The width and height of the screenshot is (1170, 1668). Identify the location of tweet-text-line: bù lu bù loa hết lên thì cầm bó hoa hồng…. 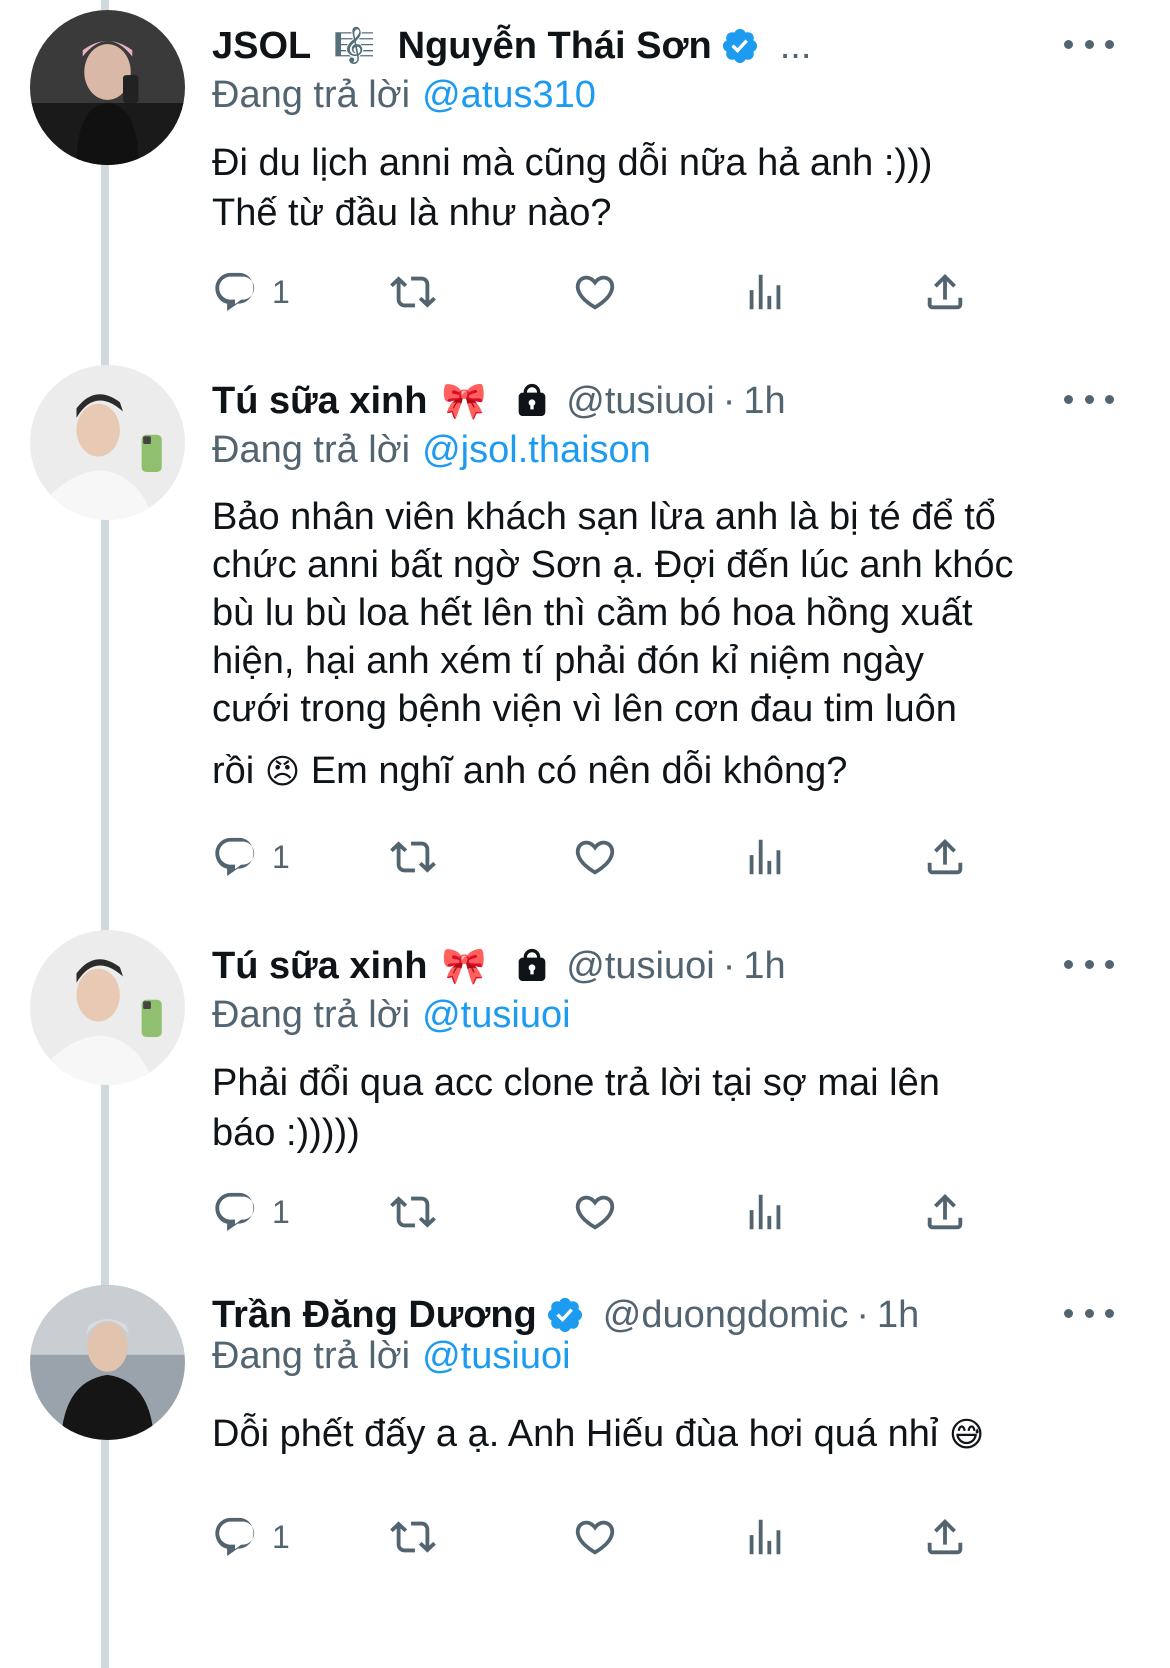
(592, 613).